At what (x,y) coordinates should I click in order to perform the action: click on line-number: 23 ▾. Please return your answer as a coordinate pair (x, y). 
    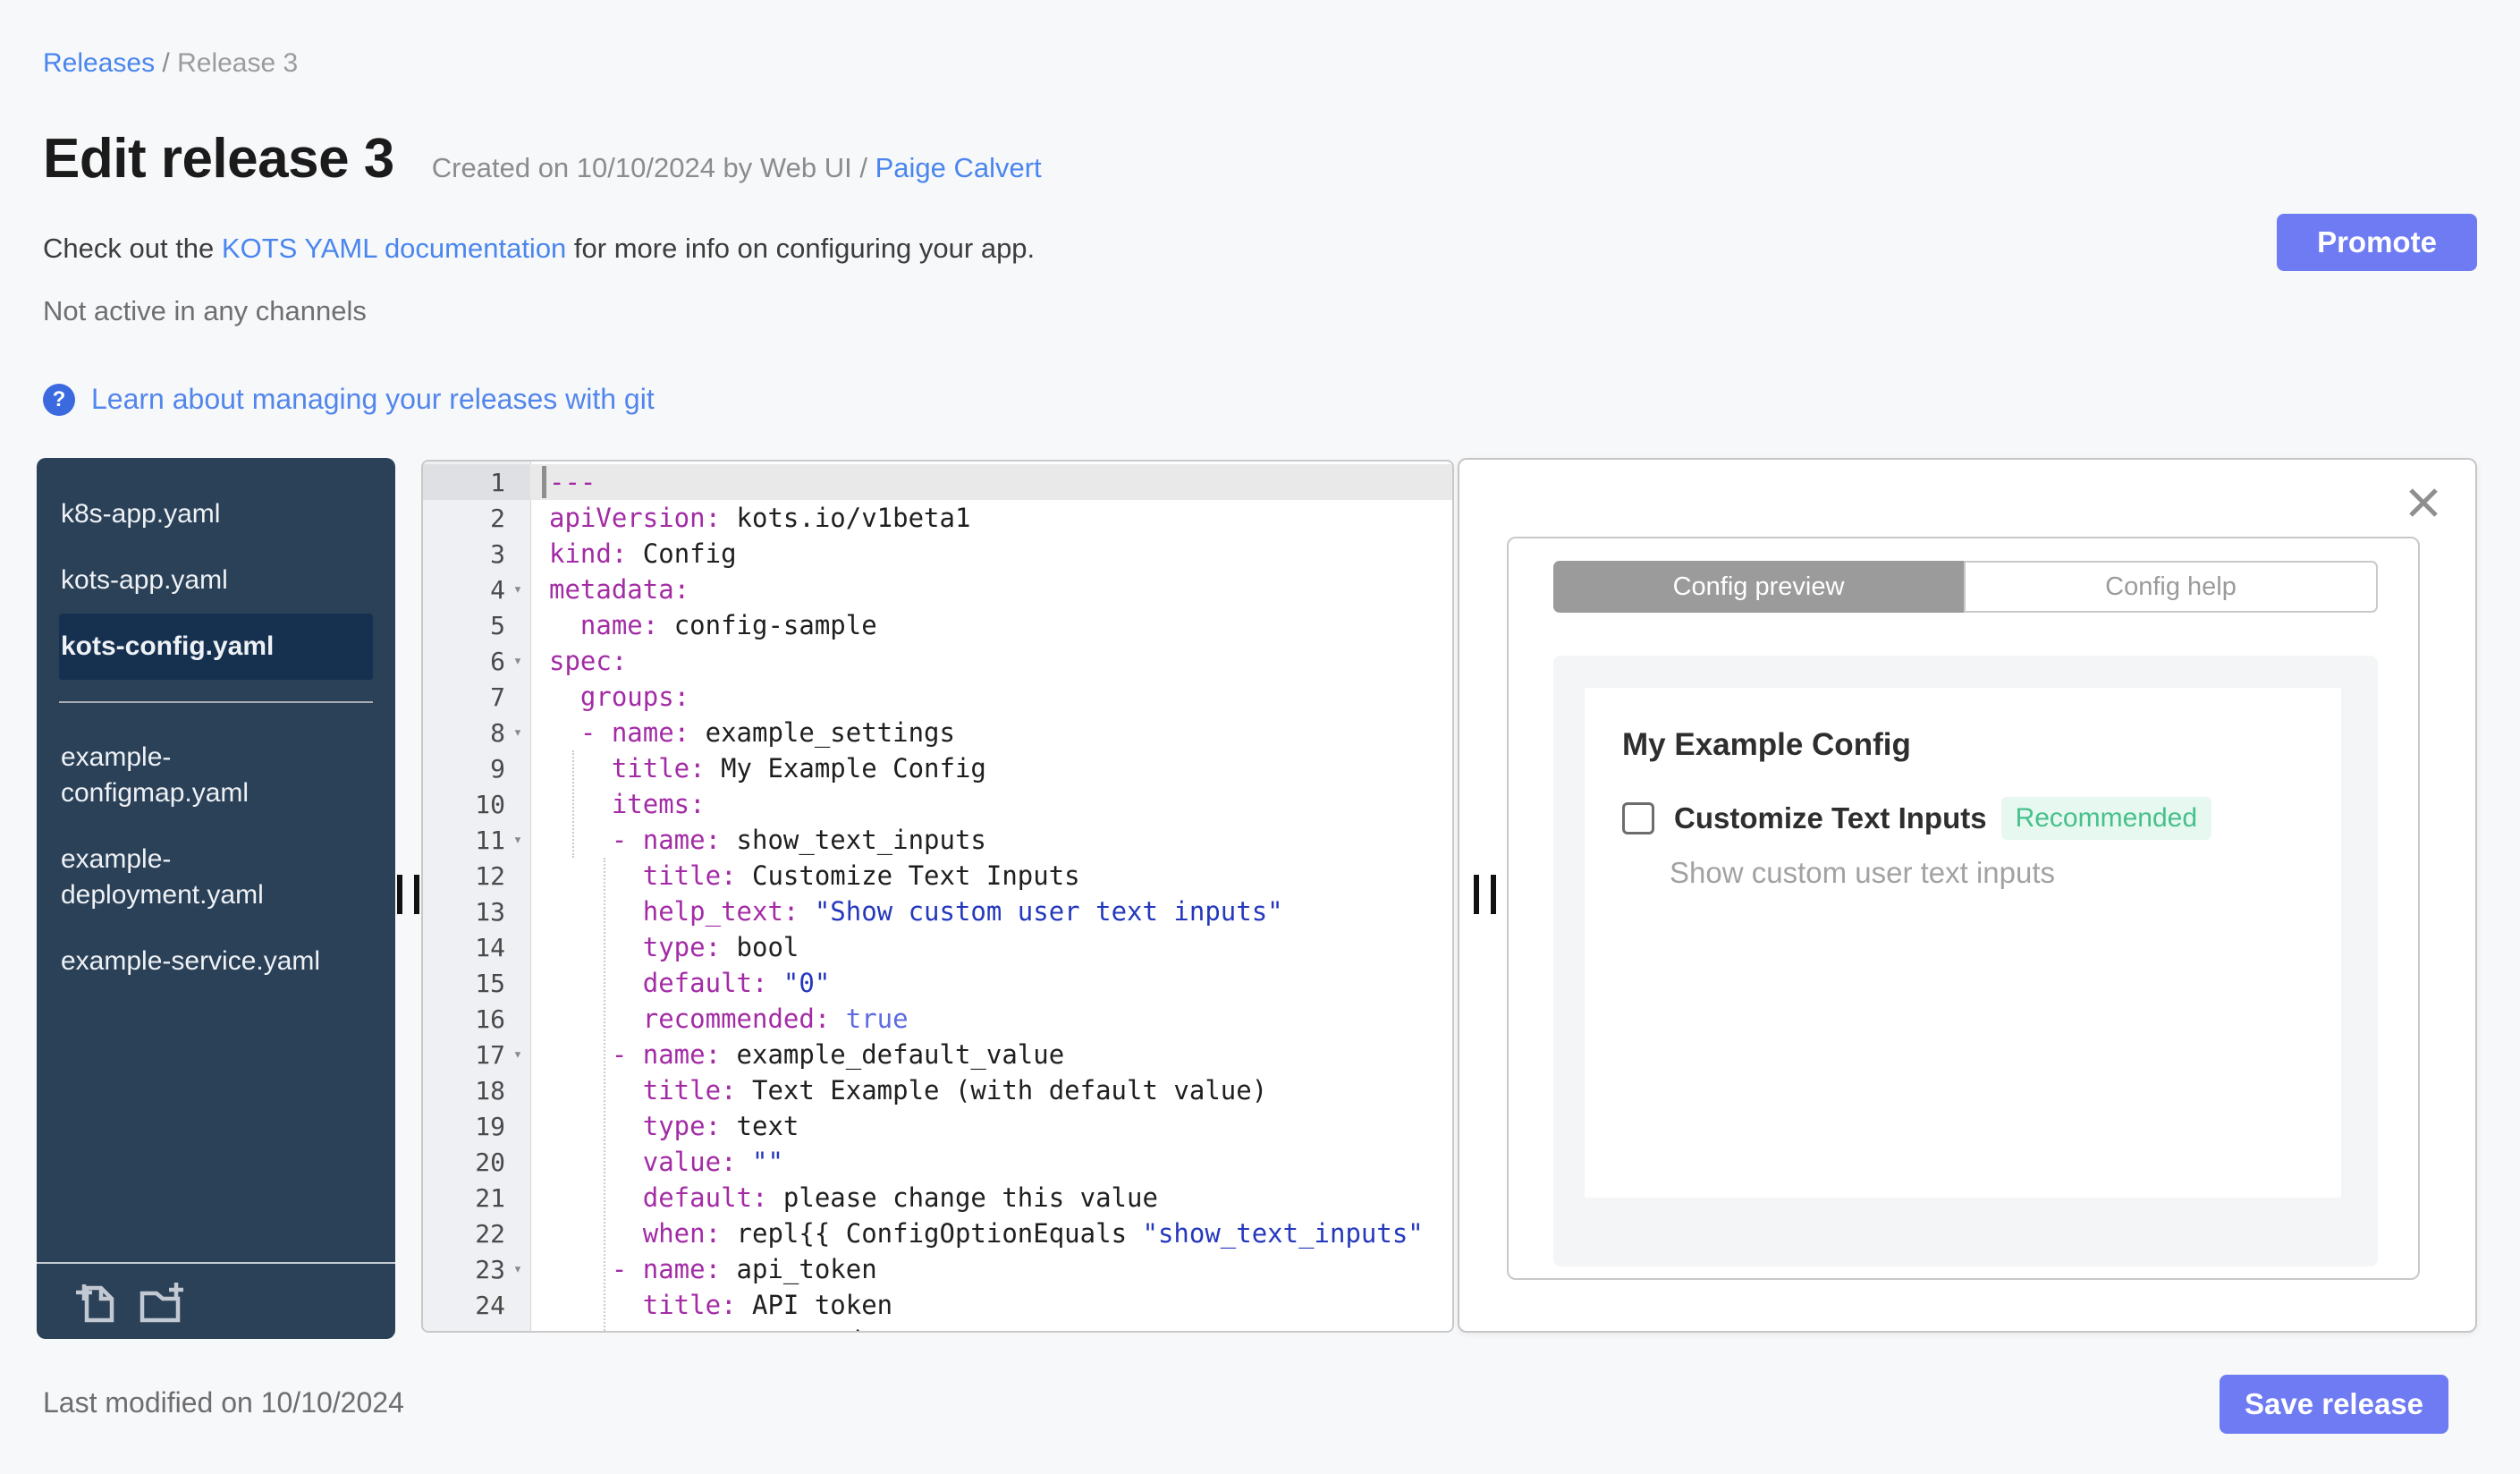
    Looking at the image, I should click on (477, 1269).